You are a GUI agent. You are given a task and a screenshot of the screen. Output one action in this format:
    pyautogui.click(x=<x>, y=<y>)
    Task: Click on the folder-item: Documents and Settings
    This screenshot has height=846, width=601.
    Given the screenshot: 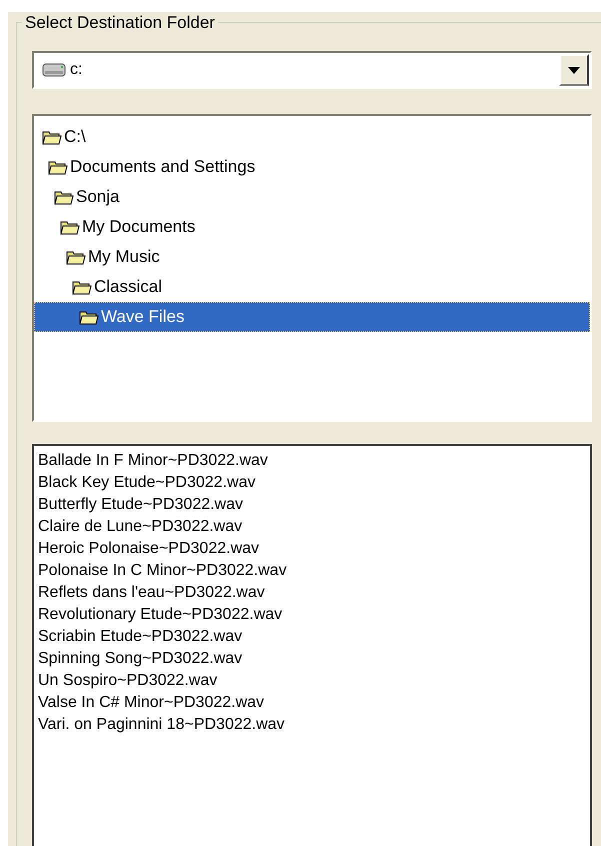 What is the action you would take?
    pyautogui.click(x=312, y=167)
    